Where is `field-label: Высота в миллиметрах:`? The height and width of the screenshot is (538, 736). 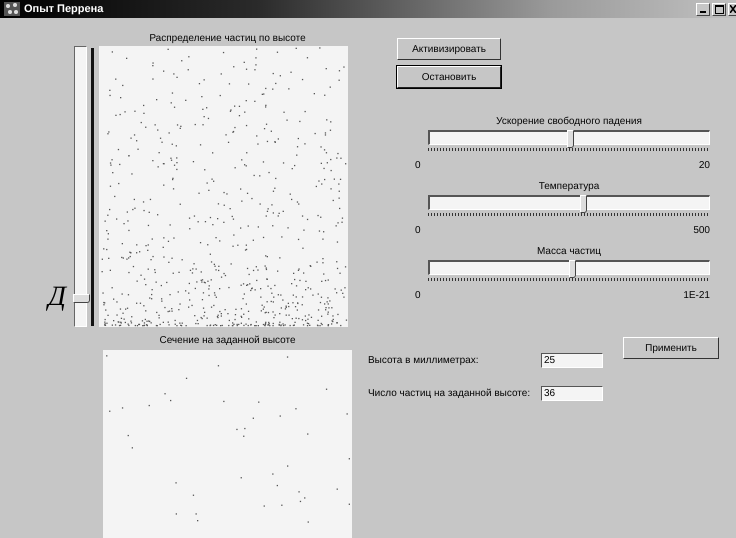
field-label: Высота в миллиметрах: is located at coordinates (424, 360).